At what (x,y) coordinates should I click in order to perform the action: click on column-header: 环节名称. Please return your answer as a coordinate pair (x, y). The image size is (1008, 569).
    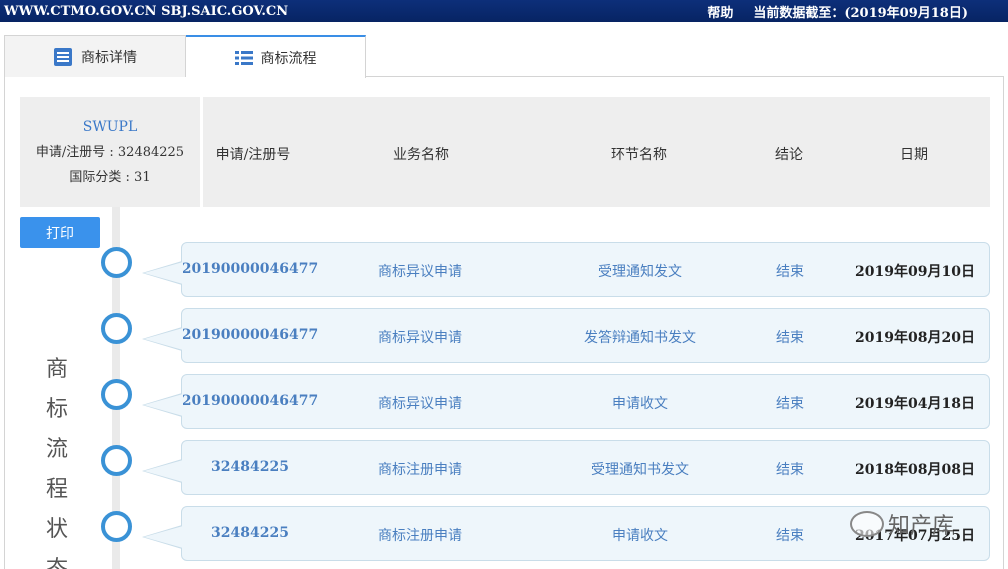
    Looking at the image, I should click on (639, 155).